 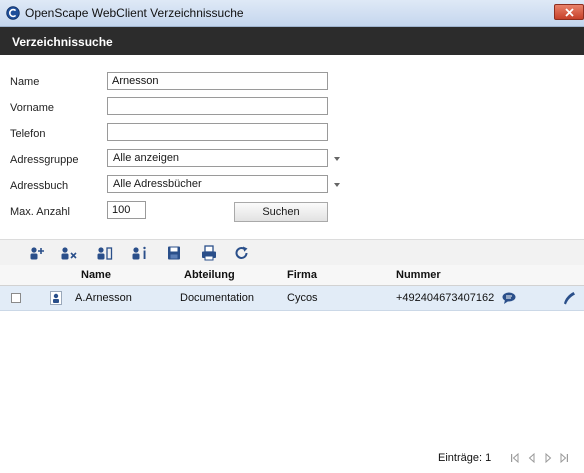 I want to click on row-abteilung: Documentation, so click(x=217, y=298).